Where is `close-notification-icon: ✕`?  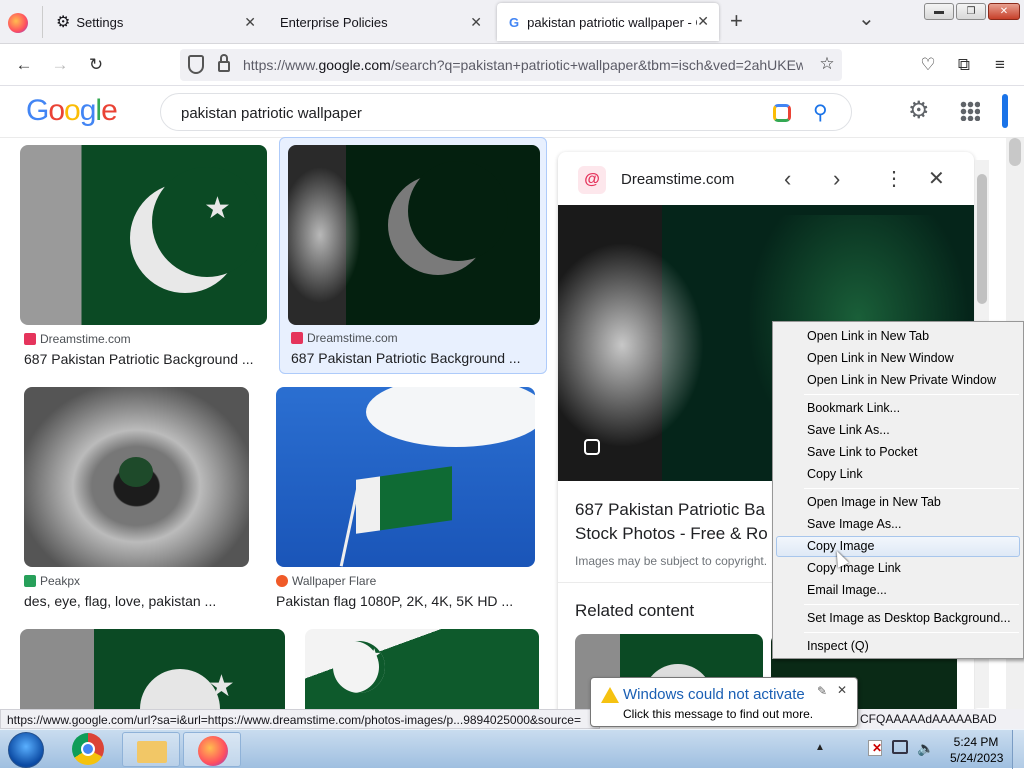 close-notification-icon: ✕ is located at coordinates (842, 690).